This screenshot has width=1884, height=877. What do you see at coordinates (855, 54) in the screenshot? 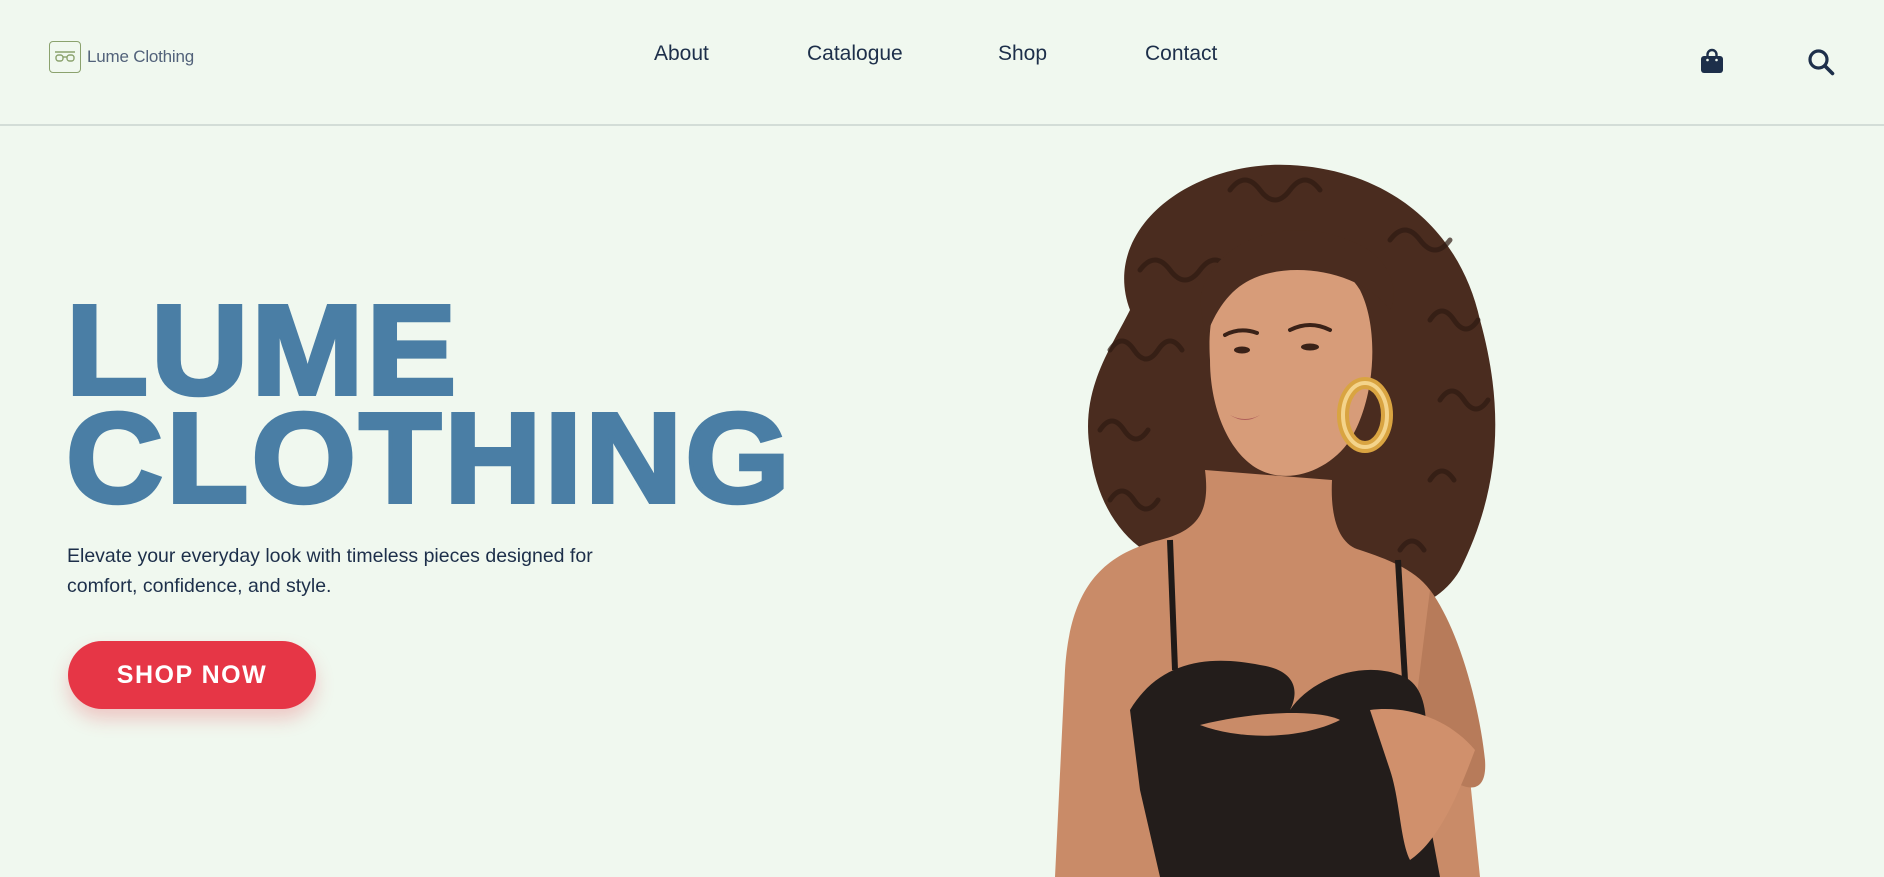
I see `nav-link-catalogue: Catalogue` at bounding box center [855, 54].